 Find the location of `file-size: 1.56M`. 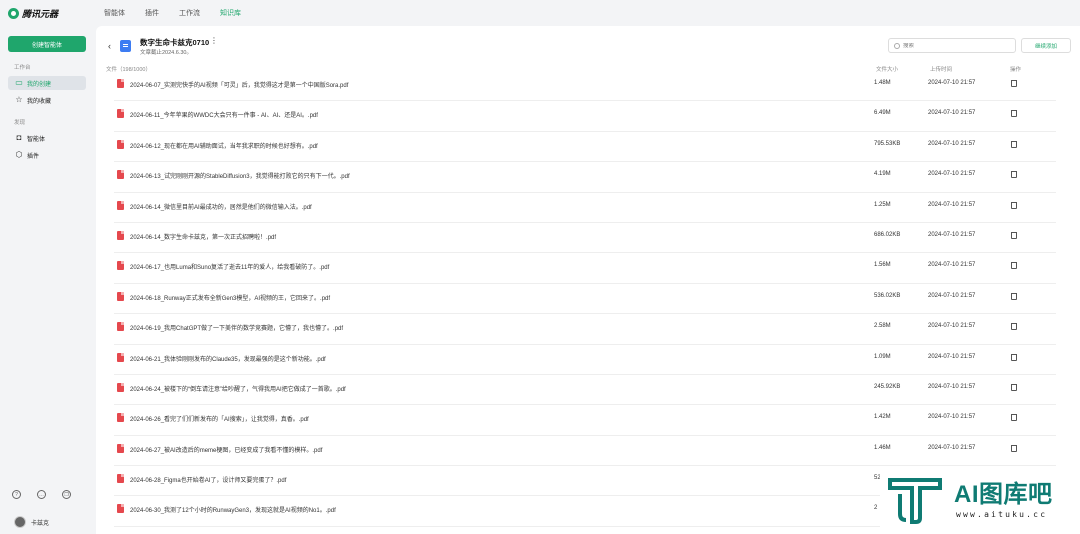

file-size: 1.56M is located at coordinates (882, 265).